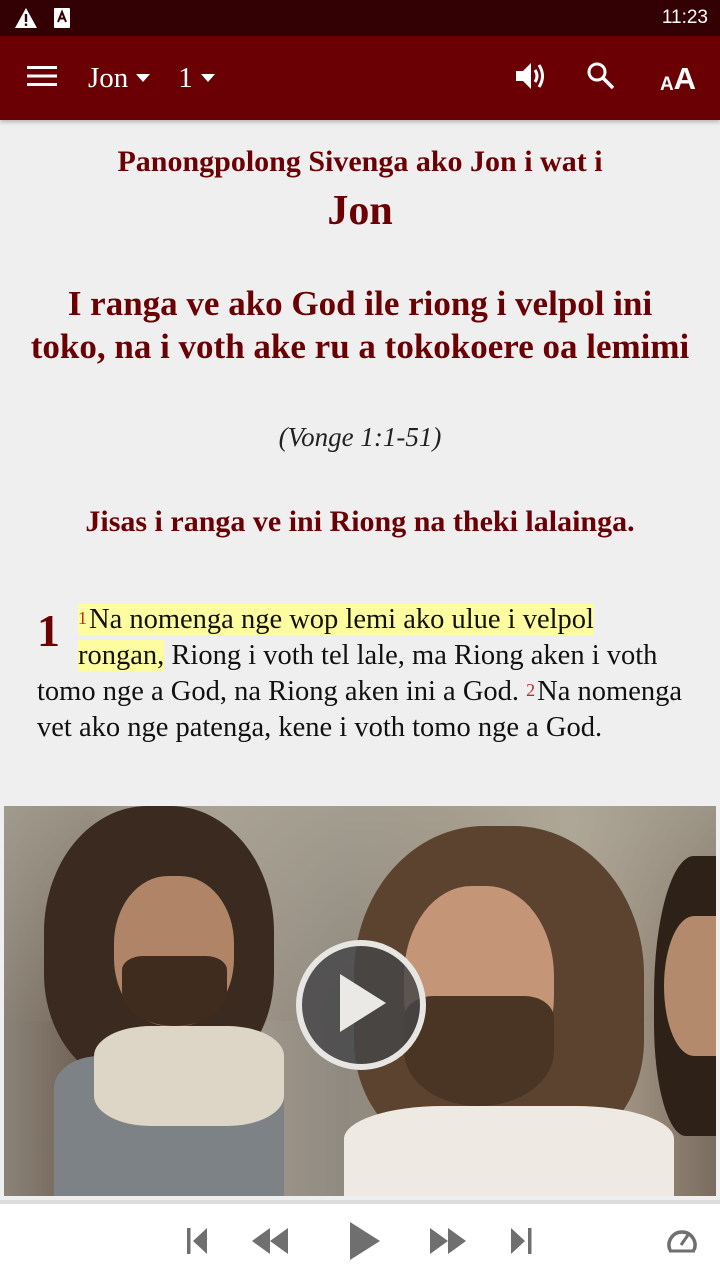  What do you see at coordinates (531, 690) in the screenshot?
I see `verse-number: 2` at bounding box center [531, 690].